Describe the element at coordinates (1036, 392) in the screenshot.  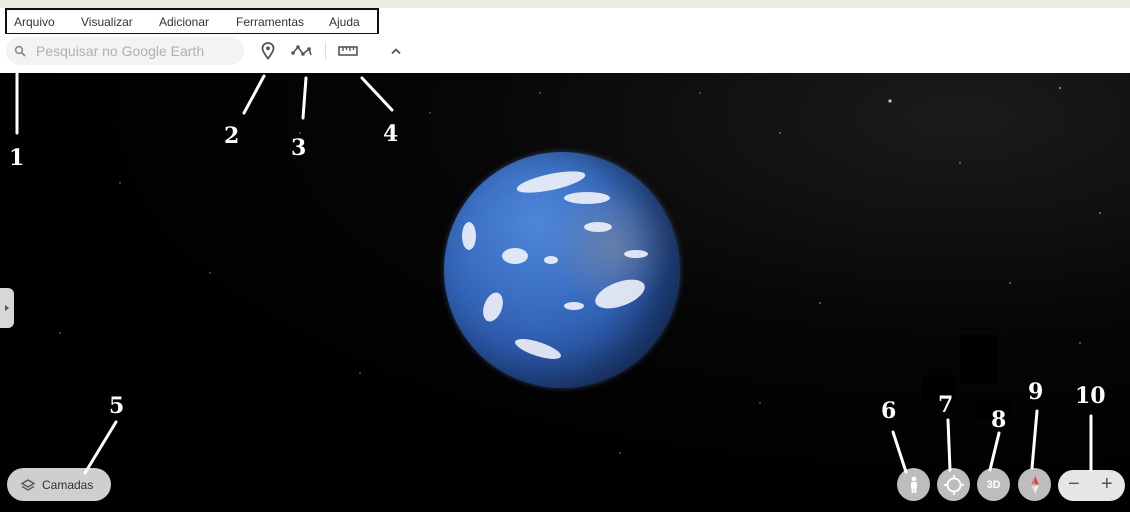
I see `annotation-label-9: 9` at that location.